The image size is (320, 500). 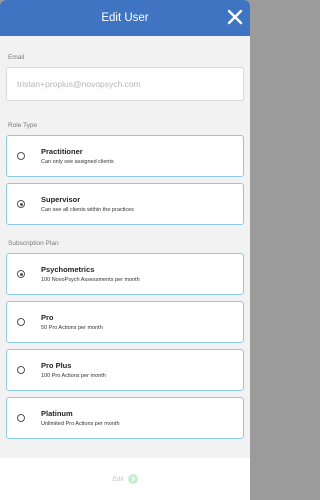 What do you see at coordinates (87, 210) in the screenshot?
I see `option-description: Can see all clients within the practices` at bounding box center [87, 210].